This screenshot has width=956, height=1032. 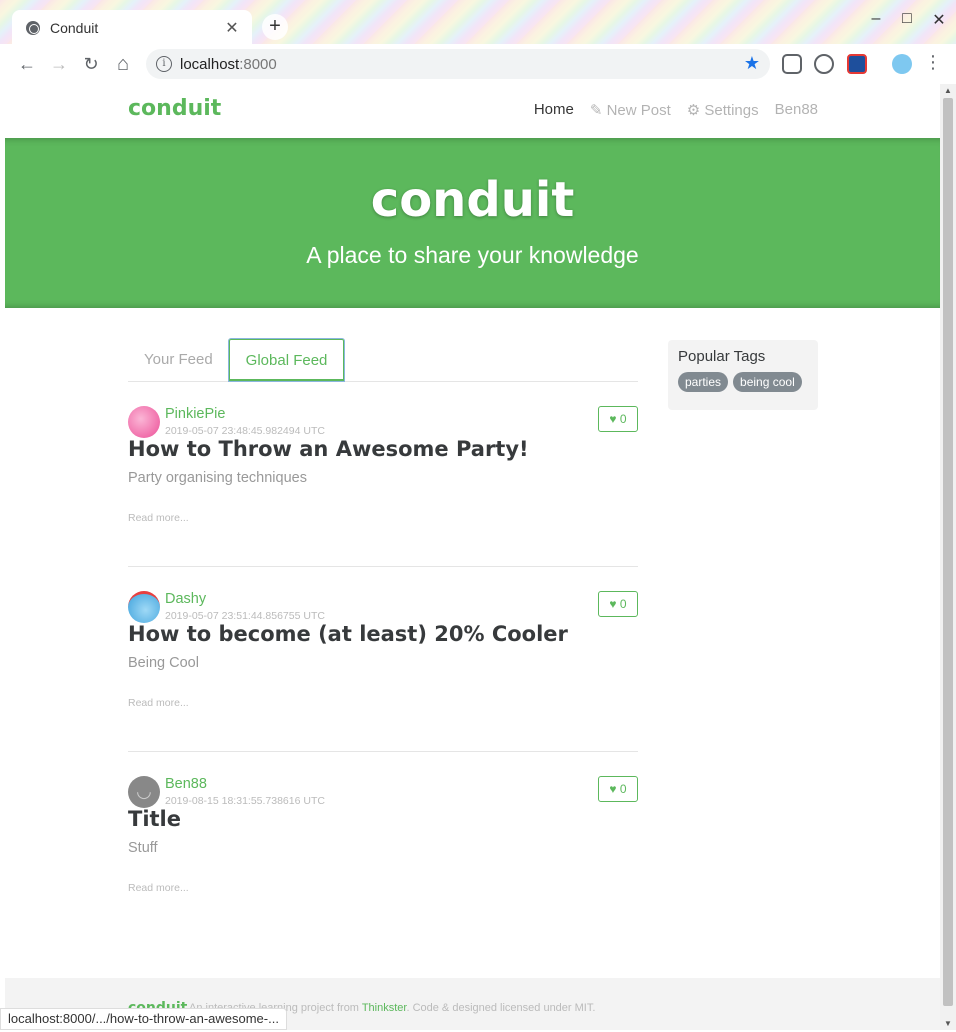 What do you see at coordinates (328, 449) in the screenshot?
I see `article-title: How to Throw an Awesome Party!` at bounding box center [328, 449].